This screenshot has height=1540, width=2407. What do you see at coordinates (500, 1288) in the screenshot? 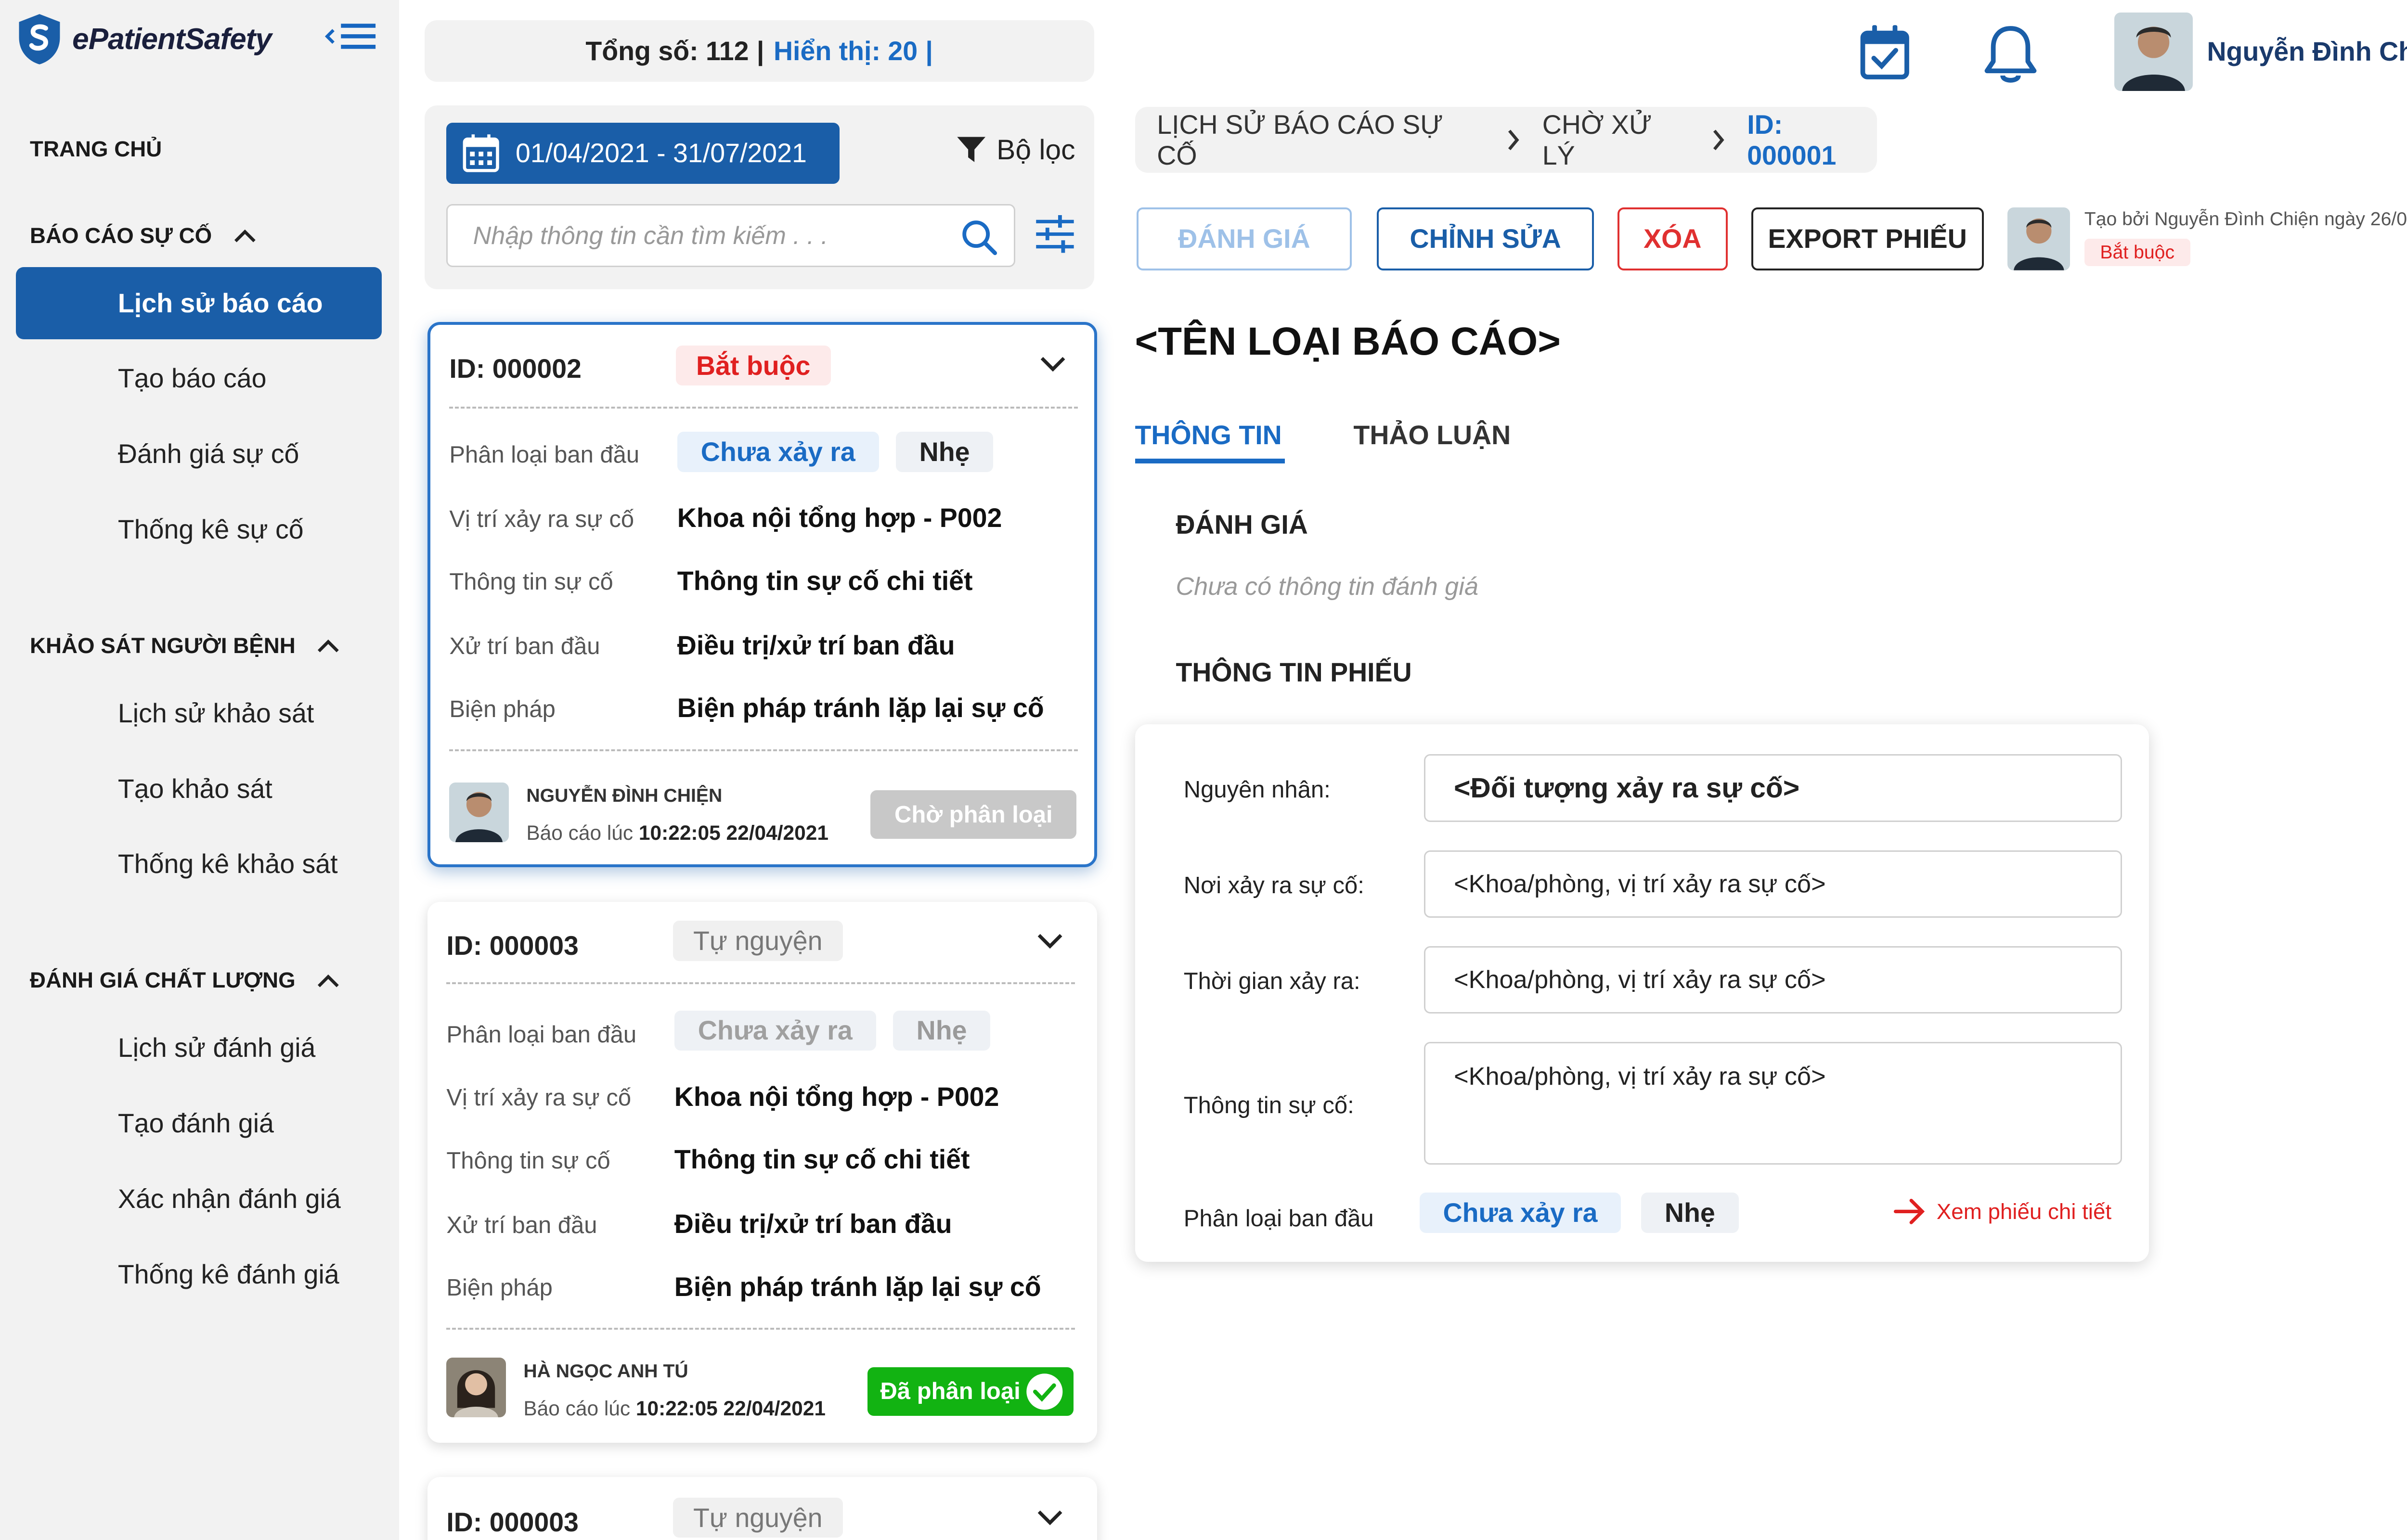
I see `measures-label: Biện pháp` at bounding box center [500, 1288].